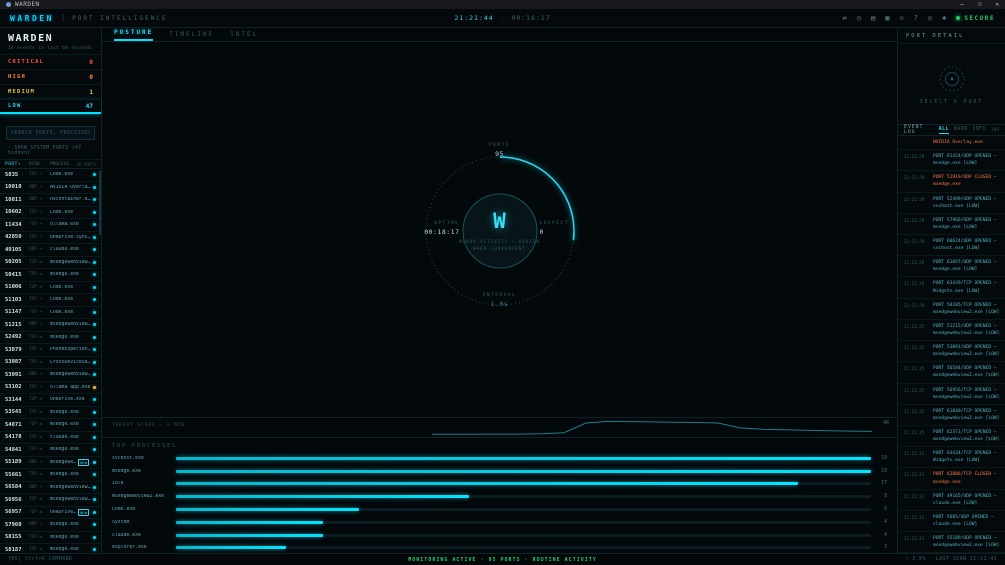  I want to click on port-row: 55661 TCP ⇄ msedge.exe, so click(50, 475).